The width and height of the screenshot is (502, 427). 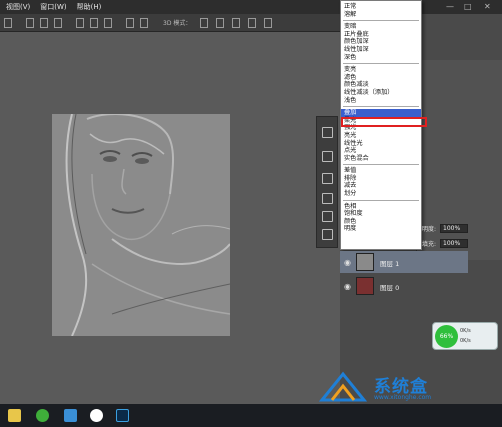 What do you see at coordinates (446, 336) in the screenshot?
I see `speed-percent: 66%` at bounding box center [446, 336].